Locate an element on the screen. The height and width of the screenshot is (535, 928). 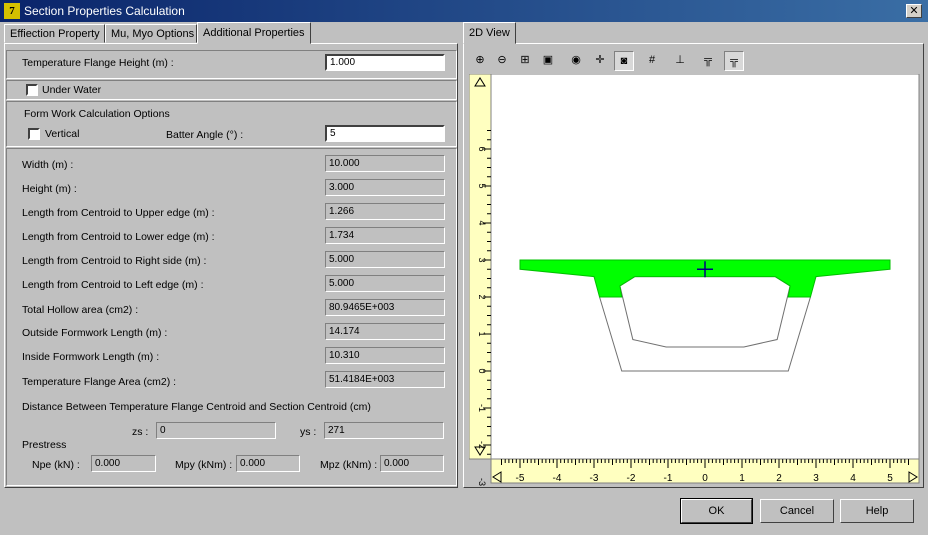
property-label: Width (m) : is located at coordinates (48, 165).